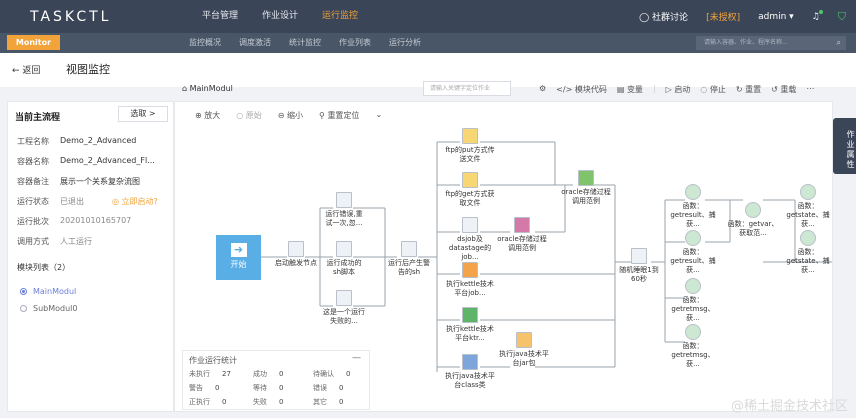 The height and width of the screenshot is (418, 856). What do you see at coordinates (23, 308) in the screenshot?
I see `radio-unselected` at bounding box center [23, 308].